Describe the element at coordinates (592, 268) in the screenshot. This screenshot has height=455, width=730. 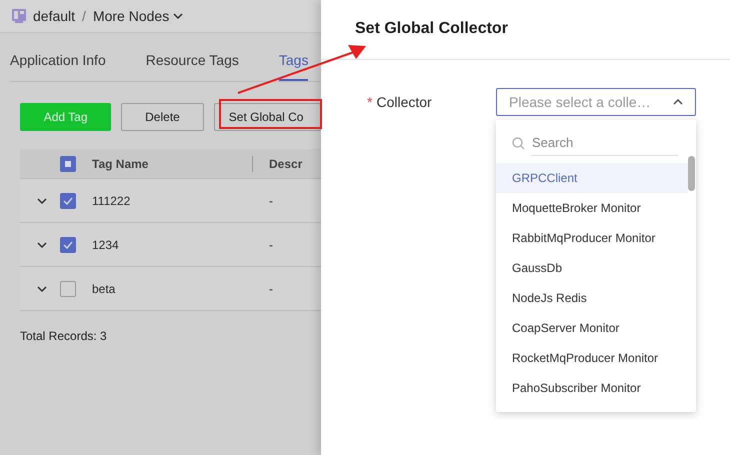
I see `dropdown-option: GaussDb` at that location.